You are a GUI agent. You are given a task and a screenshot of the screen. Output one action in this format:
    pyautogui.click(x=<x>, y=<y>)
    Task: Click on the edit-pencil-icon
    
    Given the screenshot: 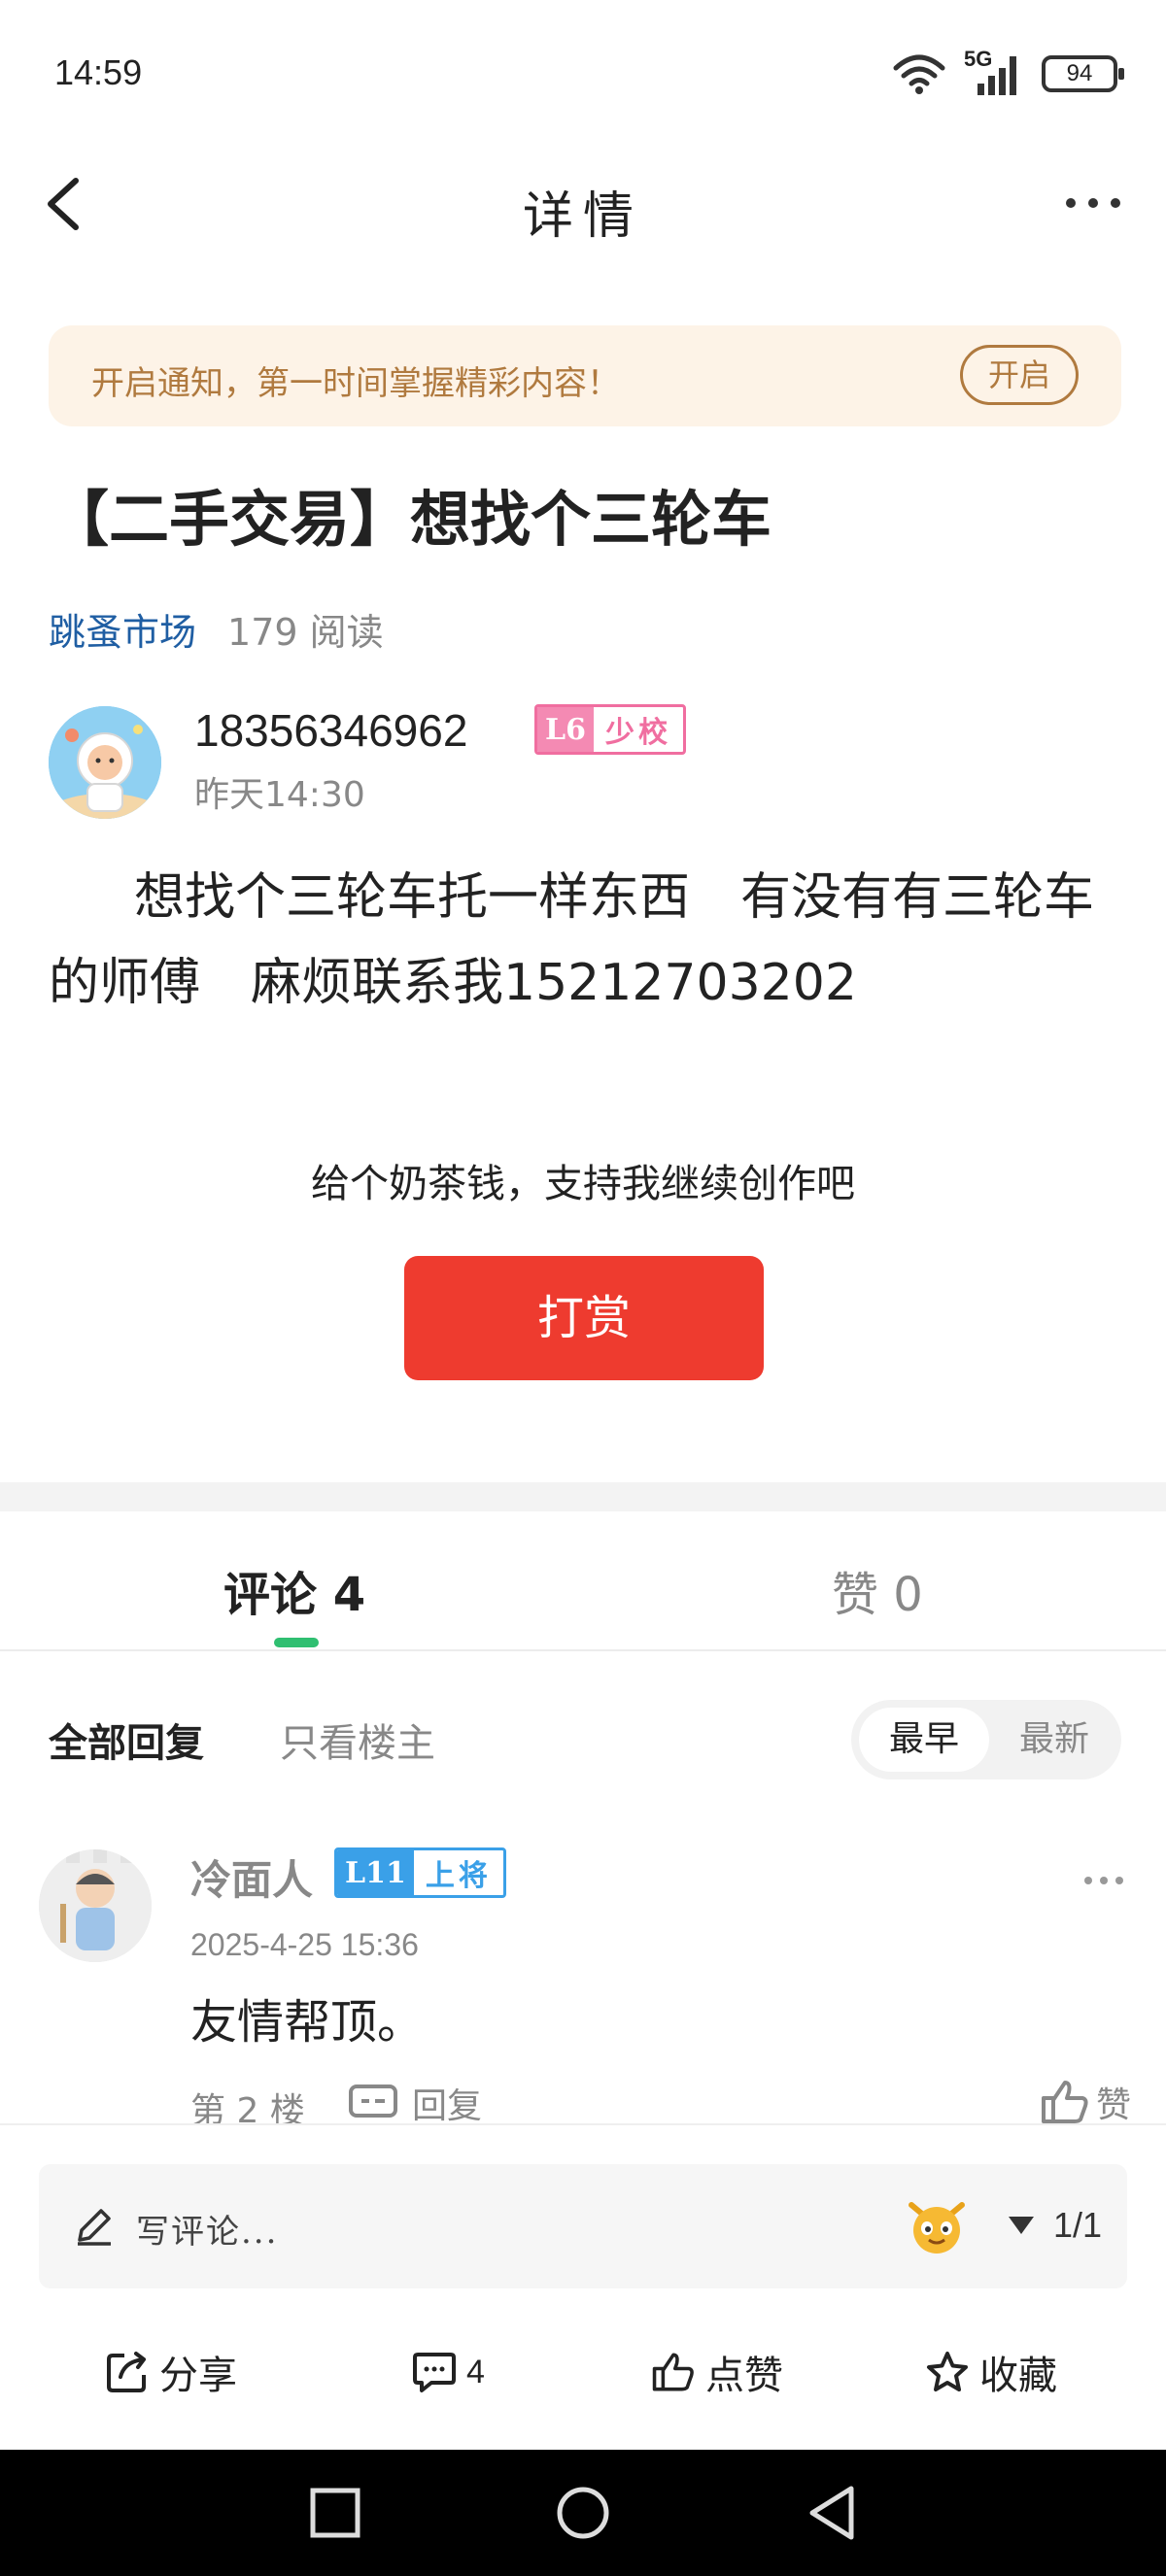 What is the action you would take?
    pyautogui.click(x=94, y=2227)
    